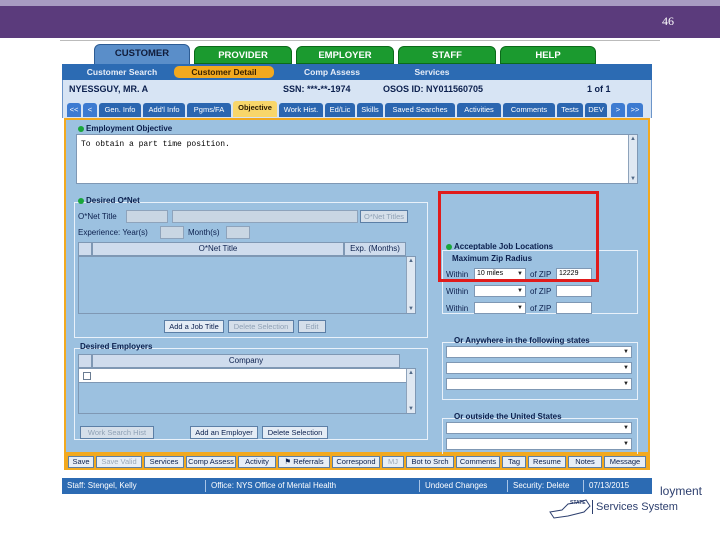 This screenshot has height=540, width=720. Describe the element at coordinates (109, 200) in the screenshot. I see `desired-onet-legend: Desired O*Net` at that location.